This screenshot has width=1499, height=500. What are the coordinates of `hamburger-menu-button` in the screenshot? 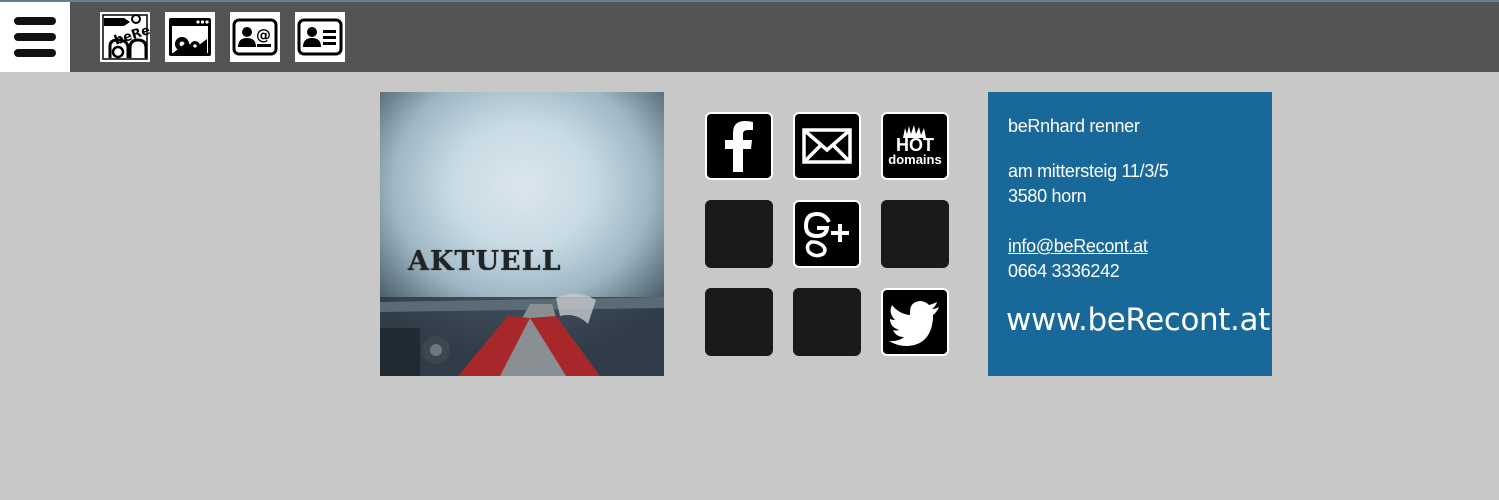 It's located at (35, 37).